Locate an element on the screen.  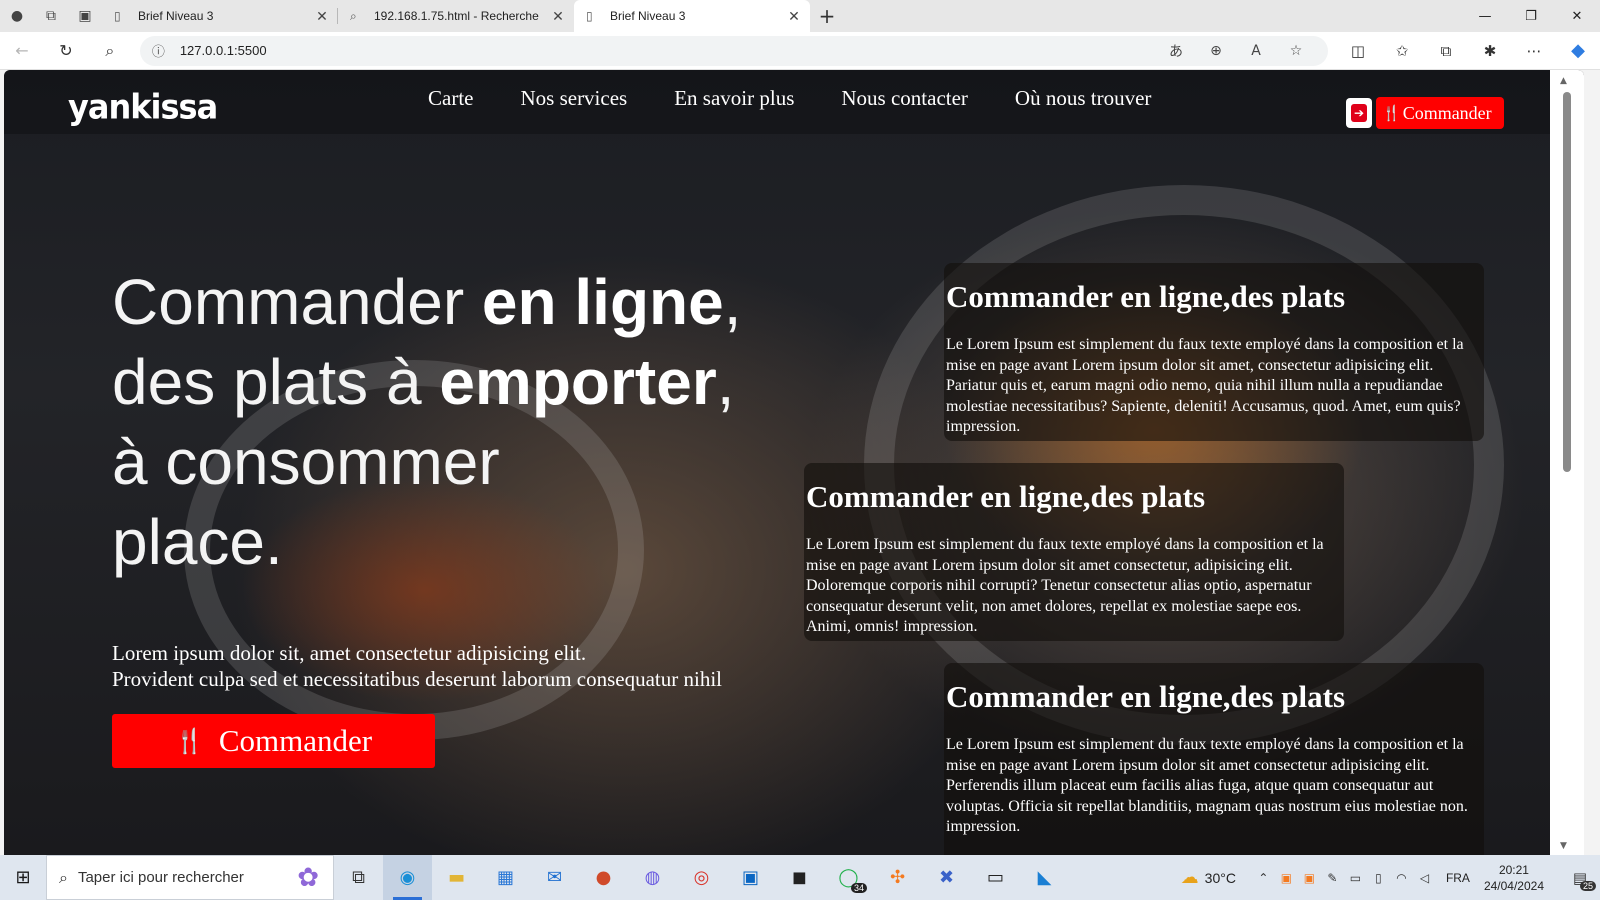
address-bar: ⓘ 127.0.0.1:5500 あ ⊕ A ☆ is located at coordinates (734, 50).